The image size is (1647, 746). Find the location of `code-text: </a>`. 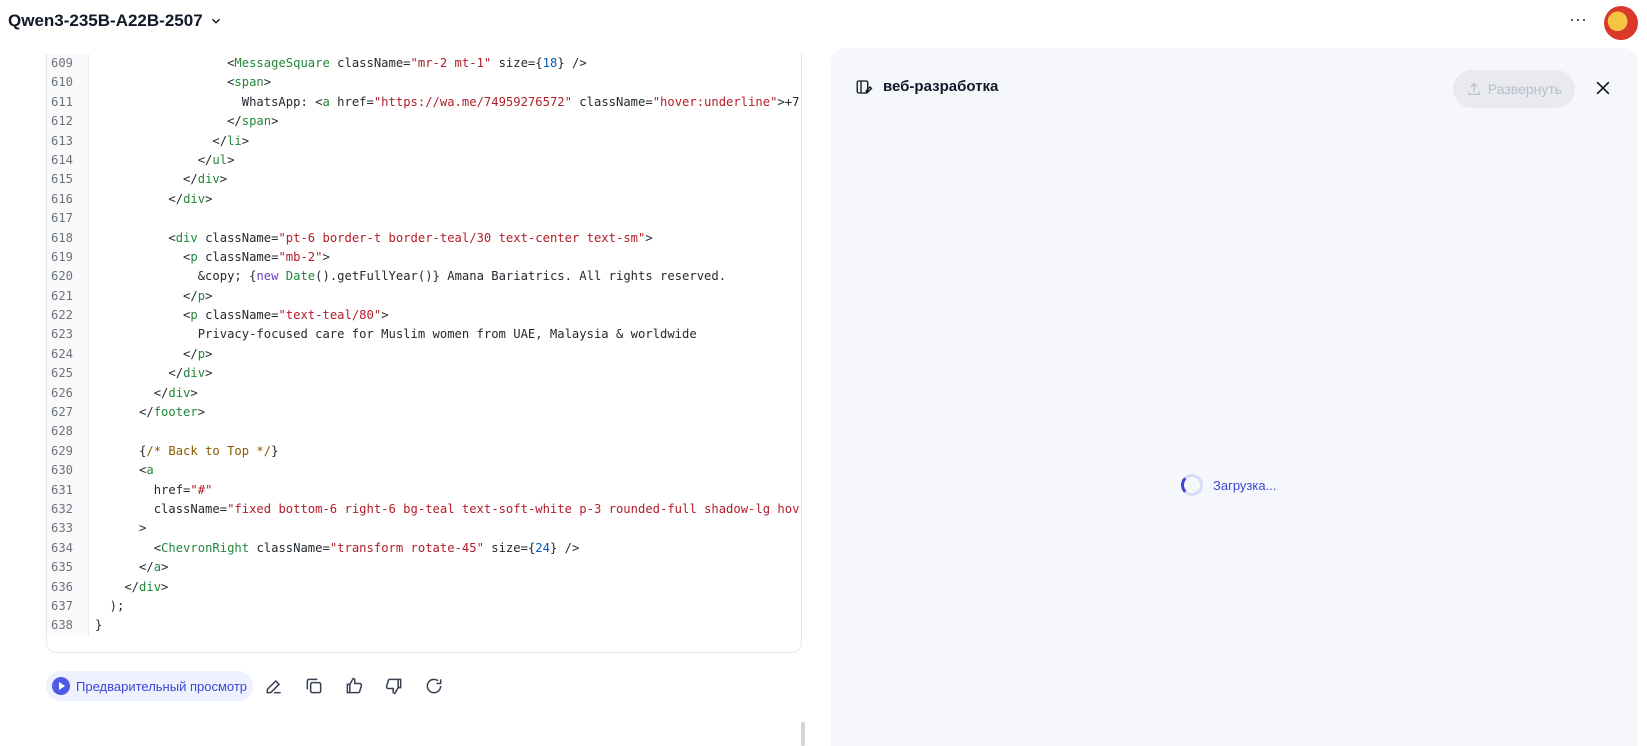

code-text: </a> is located at coordinates (128, 567).